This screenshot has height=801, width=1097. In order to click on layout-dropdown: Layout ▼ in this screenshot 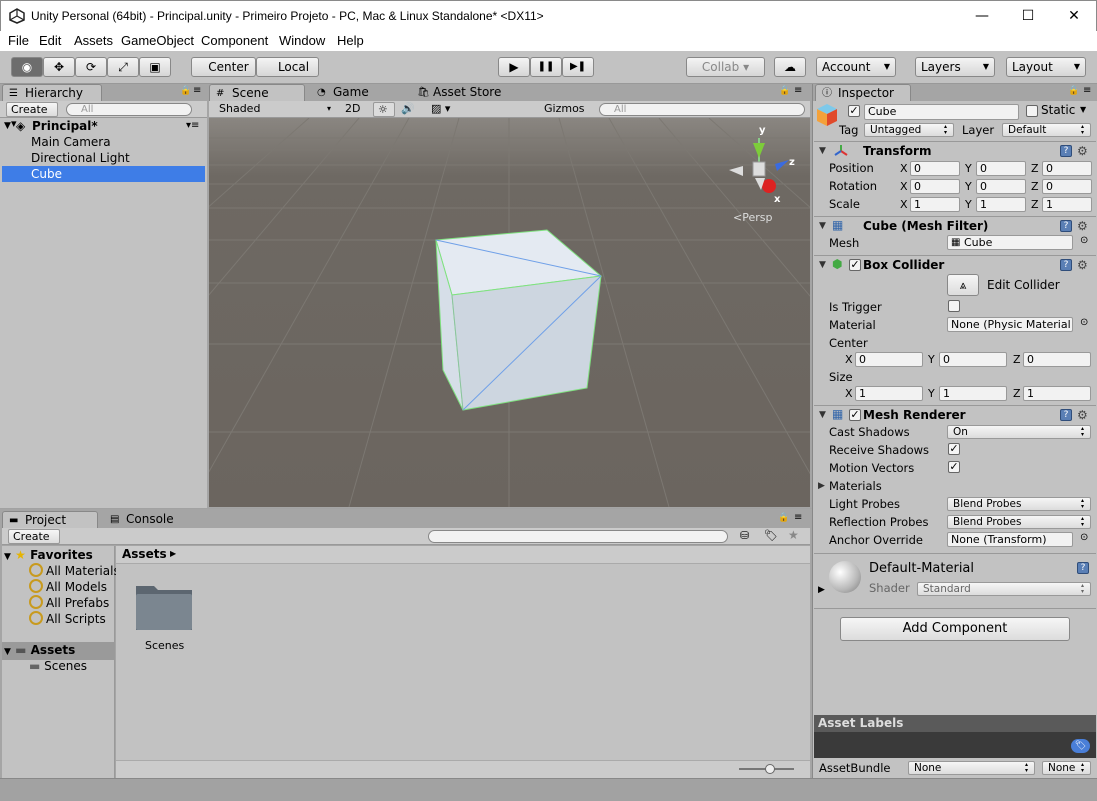, I will do `click(1046, 67)`.